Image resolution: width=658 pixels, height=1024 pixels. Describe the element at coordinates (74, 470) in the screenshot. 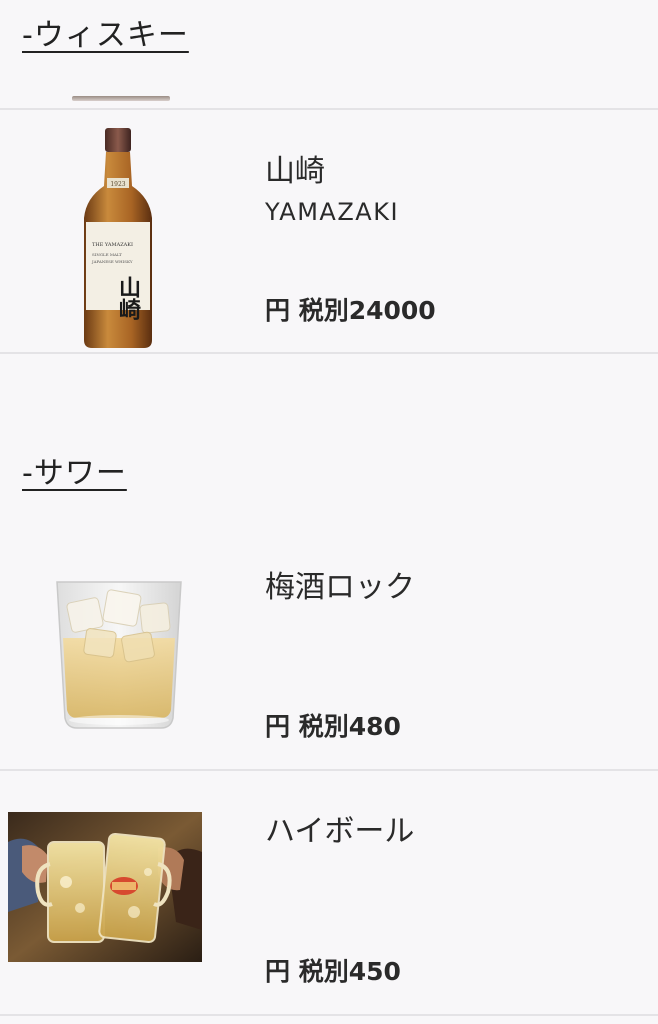

I see `section-heading-sour: -サワー` at that location.